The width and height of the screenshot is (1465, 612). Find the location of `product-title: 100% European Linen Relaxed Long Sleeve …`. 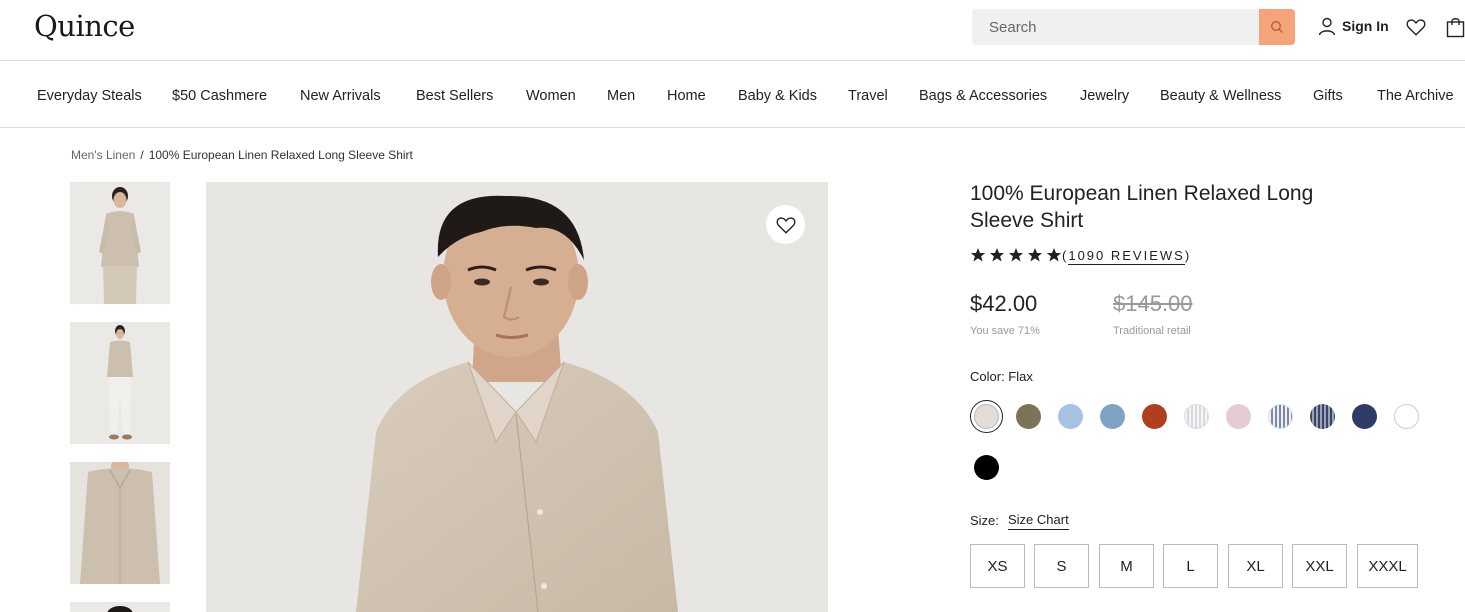

product-title: 100% European Linen Relaxed Long Sleeve … is located at coordinates (1142, 207).